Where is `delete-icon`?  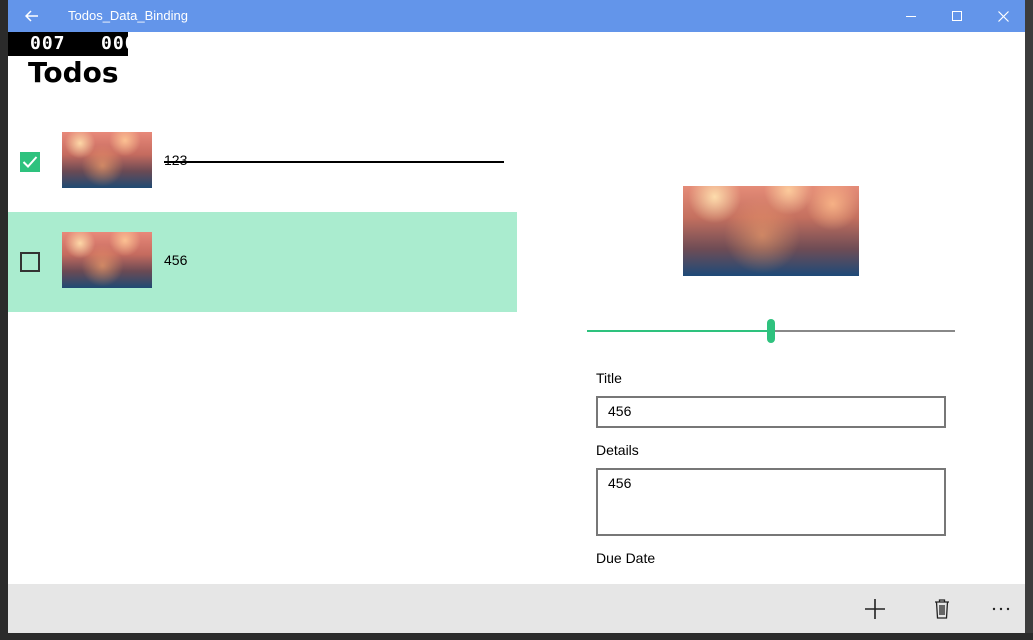
delete-icon is located at coordinates (942, 609).